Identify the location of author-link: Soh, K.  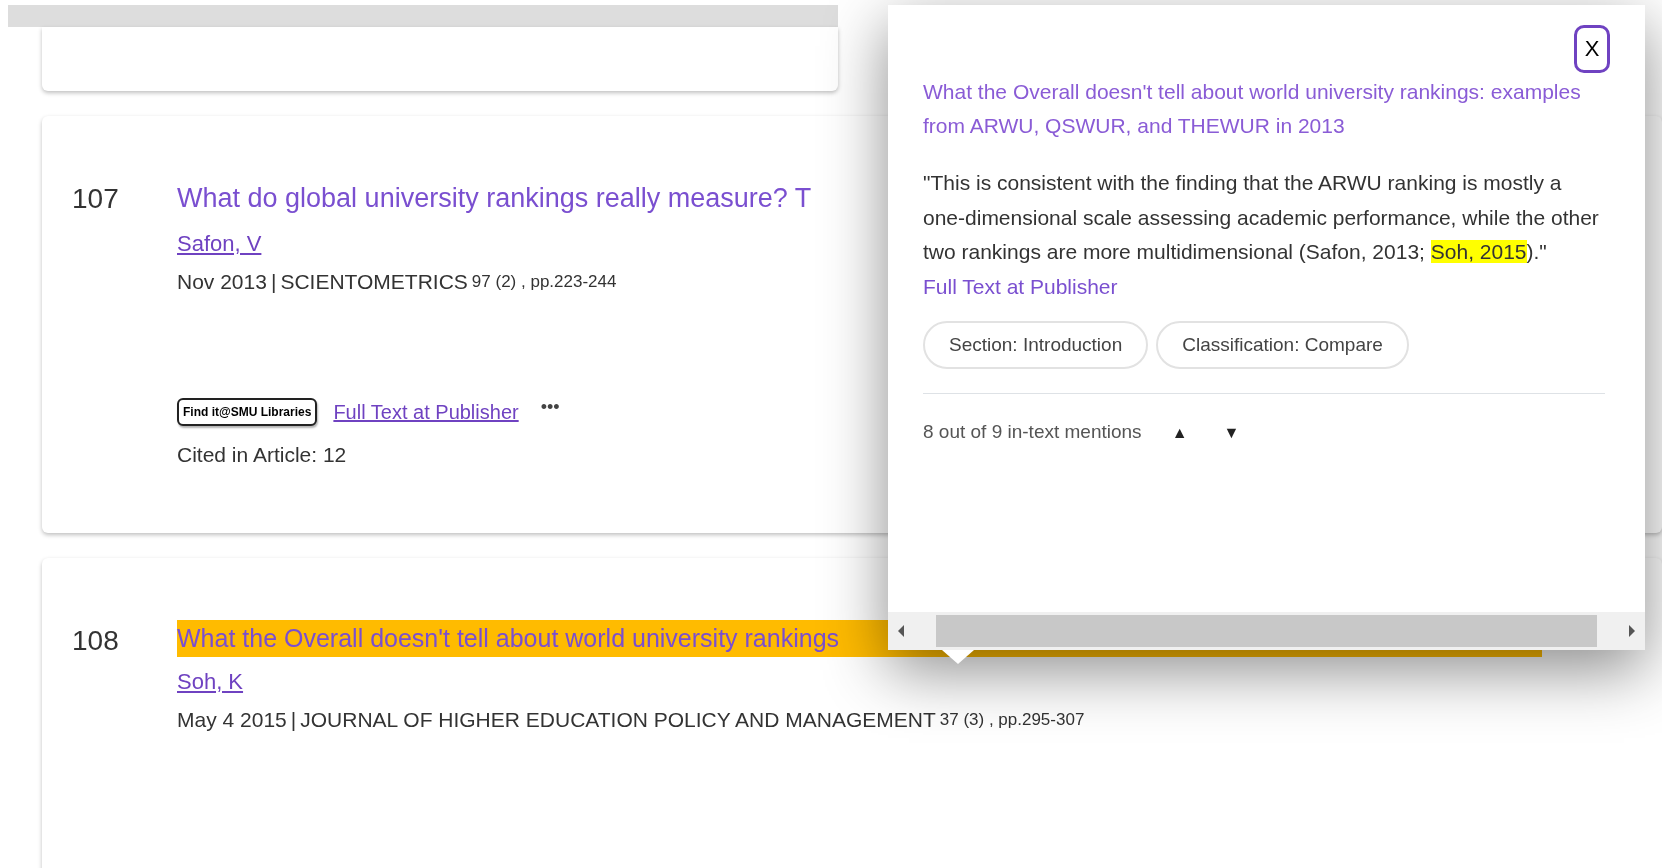
(210, 681).